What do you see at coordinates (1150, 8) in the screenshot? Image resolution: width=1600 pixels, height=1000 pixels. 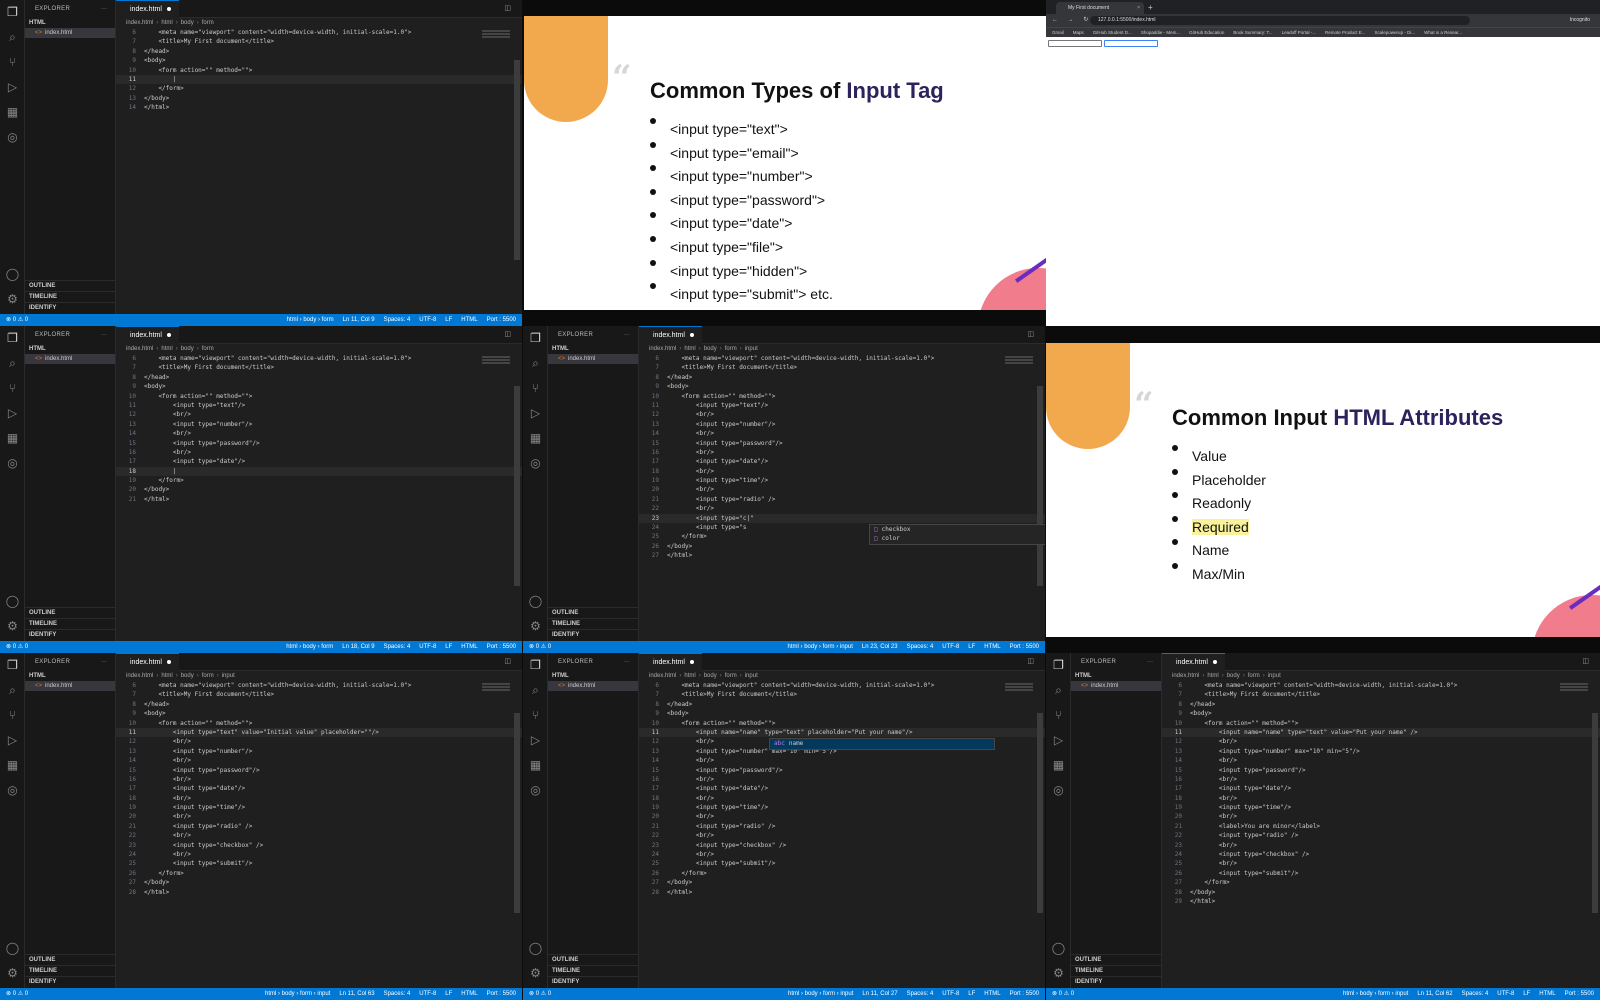 I see `new-tab-icon: +` at bounding box center [1150, 8].